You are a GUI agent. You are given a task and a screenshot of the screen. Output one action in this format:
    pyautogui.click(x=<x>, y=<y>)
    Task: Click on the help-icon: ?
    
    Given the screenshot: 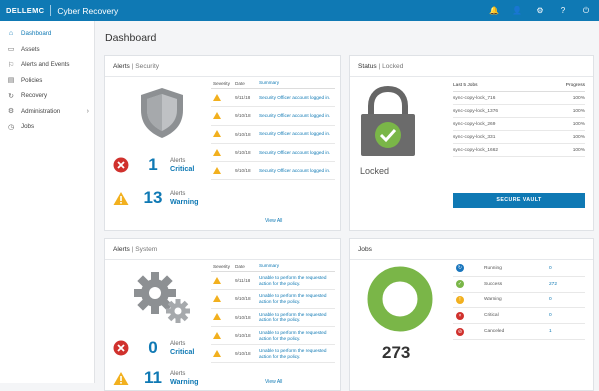 What is the action you would take?
    pyautogui.click(x=563, y=10)
    